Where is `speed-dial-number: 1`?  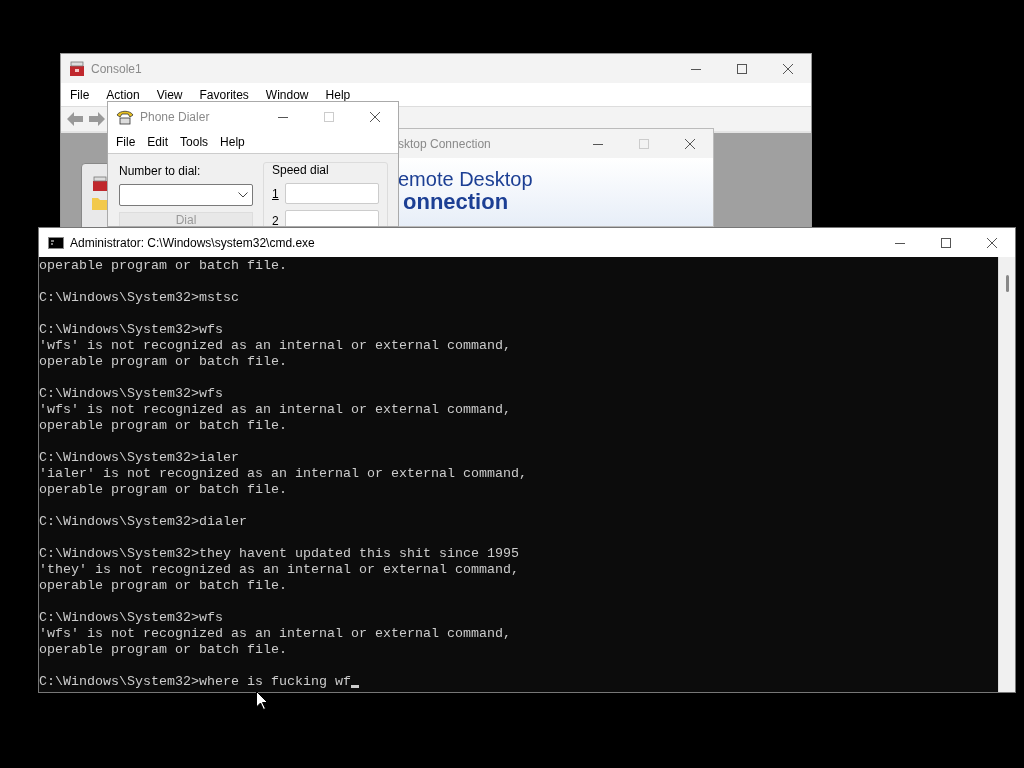 speed-dial-number: 1 is located at coordinates (275, 193).